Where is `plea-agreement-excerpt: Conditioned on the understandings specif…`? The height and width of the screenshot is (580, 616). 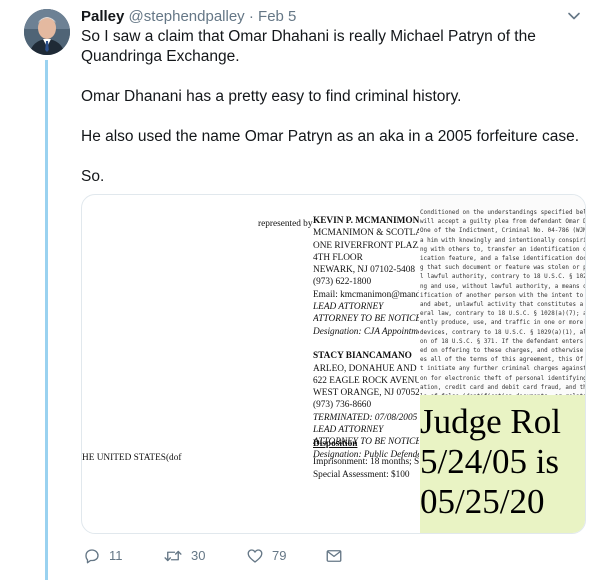 plea-agreement-excerpt: Conditioned on the understandings specif… is located at coordinates (502, 295).